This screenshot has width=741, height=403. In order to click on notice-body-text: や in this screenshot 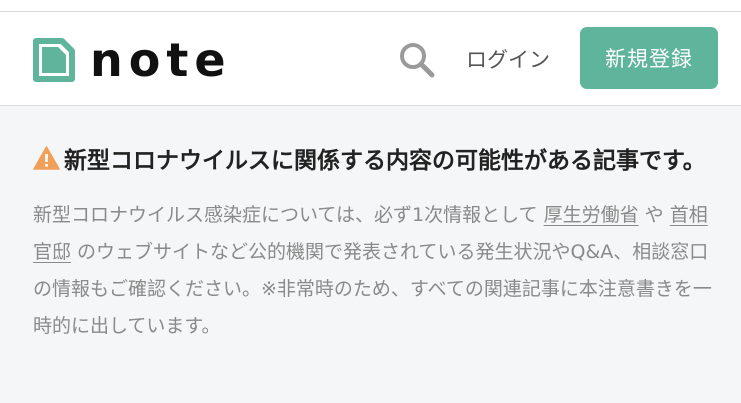, I will do `click(654, 215)`.